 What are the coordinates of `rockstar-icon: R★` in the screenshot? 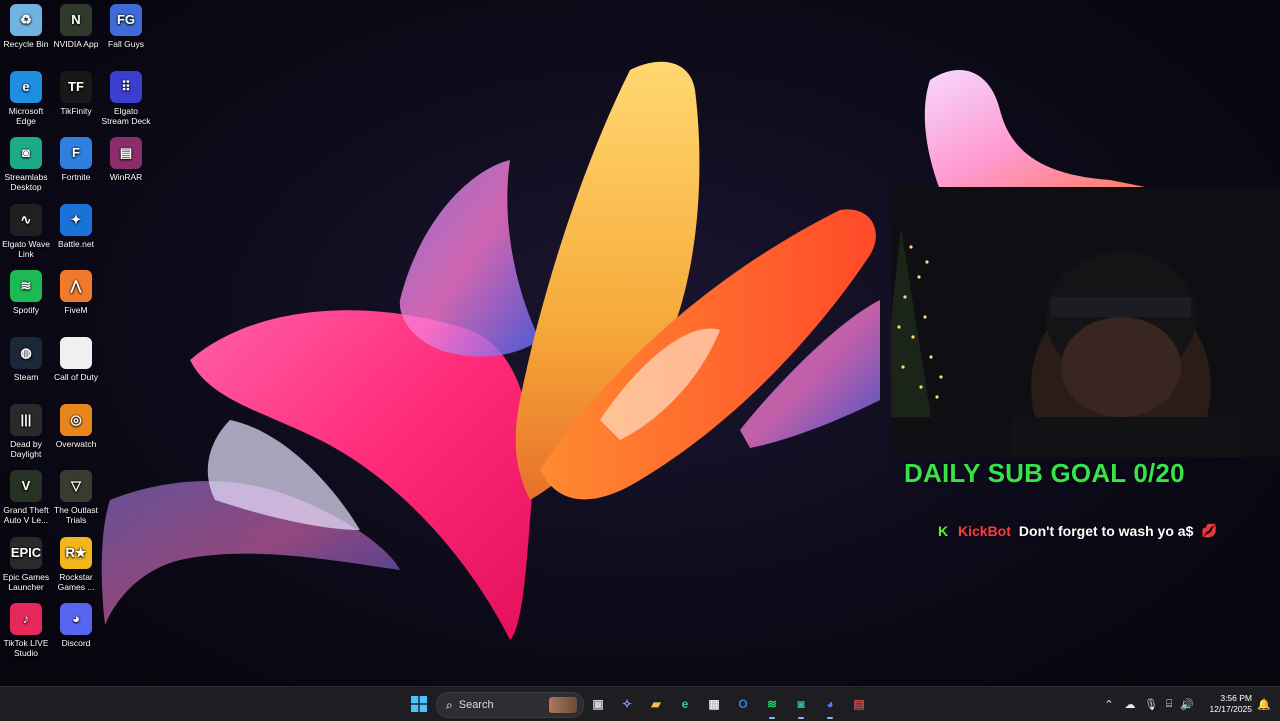 It's located at (76, 552).